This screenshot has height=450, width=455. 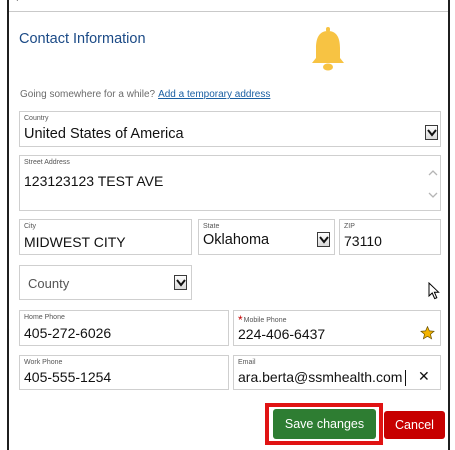 What do you see at coordinates (240, 320) in the screenshot?
I see `required-asterisk: *` at bounding box center [240, 320].